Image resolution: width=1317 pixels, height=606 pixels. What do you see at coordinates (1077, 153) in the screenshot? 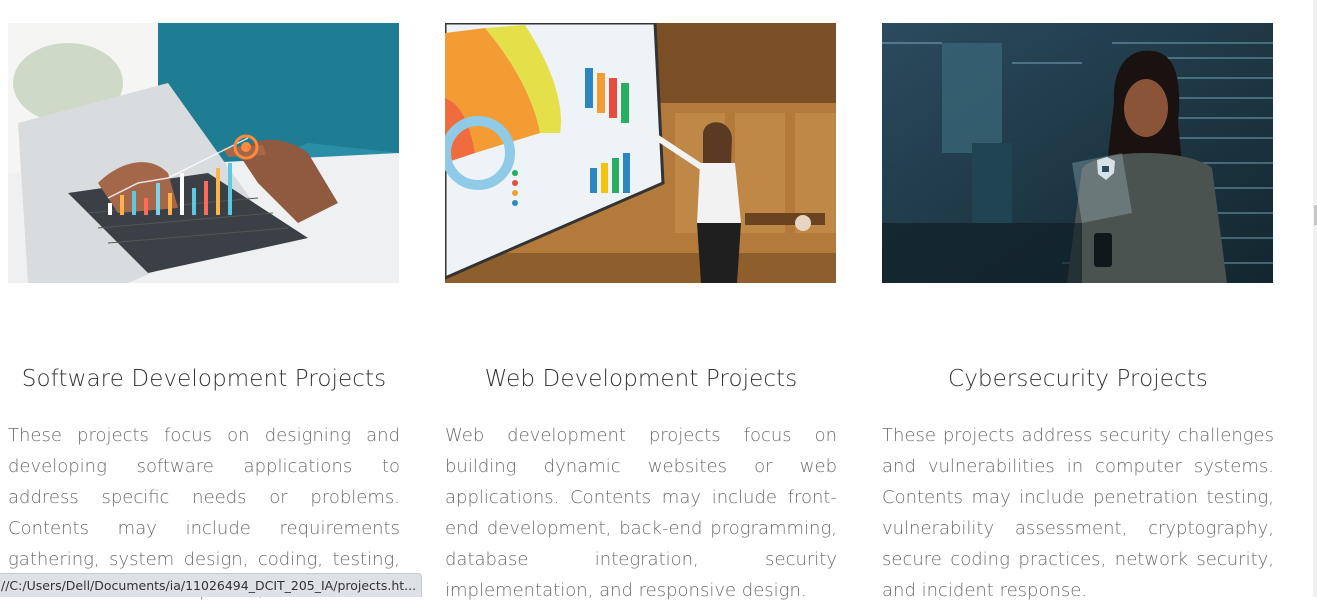
I see `cybersecurity-image` at bounding box center [1077, 153].